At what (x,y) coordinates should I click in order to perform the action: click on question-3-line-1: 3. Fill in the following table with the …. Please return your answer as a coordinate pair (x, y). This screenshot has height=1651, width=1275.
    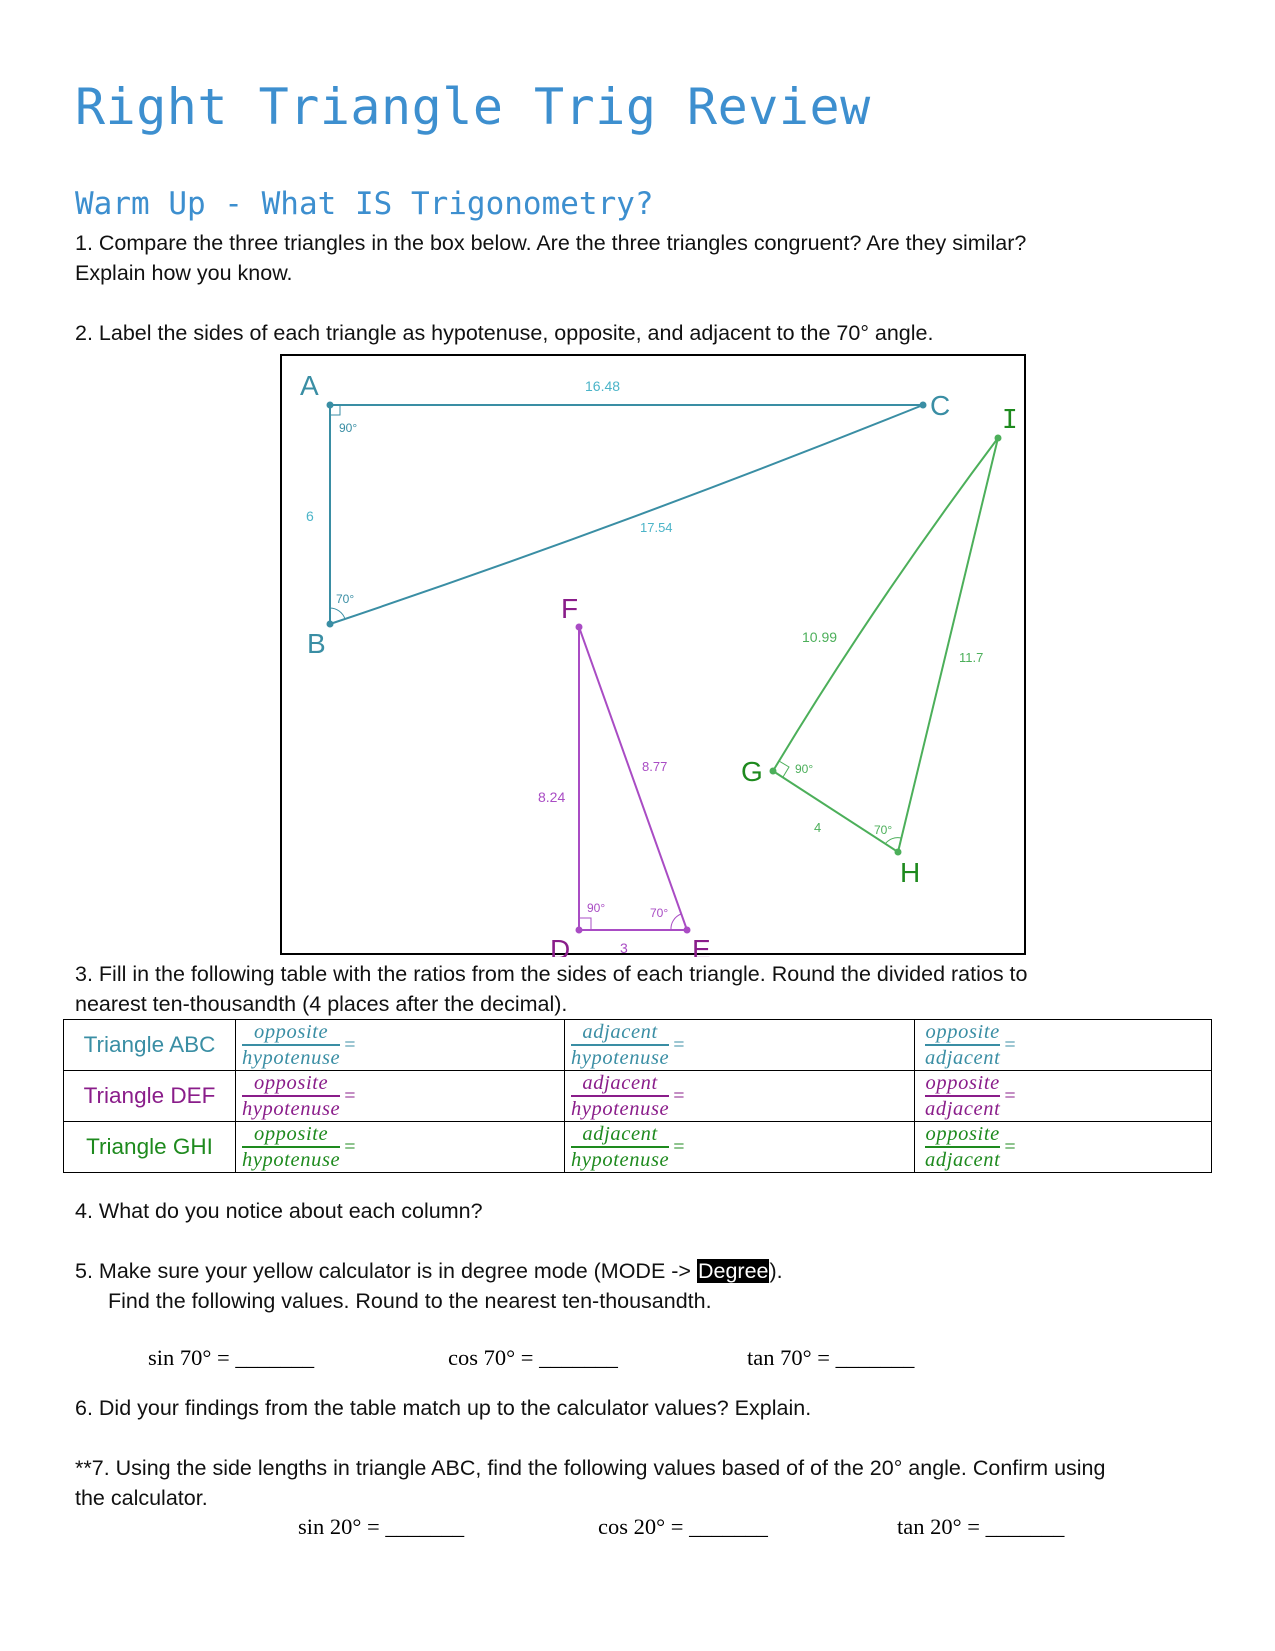
    Looking at the image, I should click on (551, 974).